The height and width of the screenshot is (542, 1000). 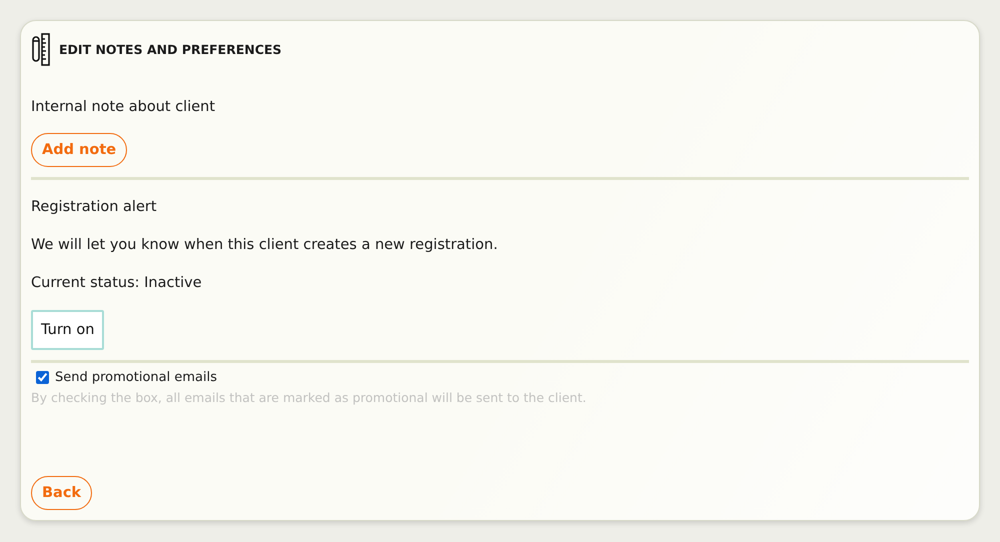 What do you see at coordinates (79, 150) in the screenshot?
I see `add-note-button: Add note` at bounding box center [79, 150].